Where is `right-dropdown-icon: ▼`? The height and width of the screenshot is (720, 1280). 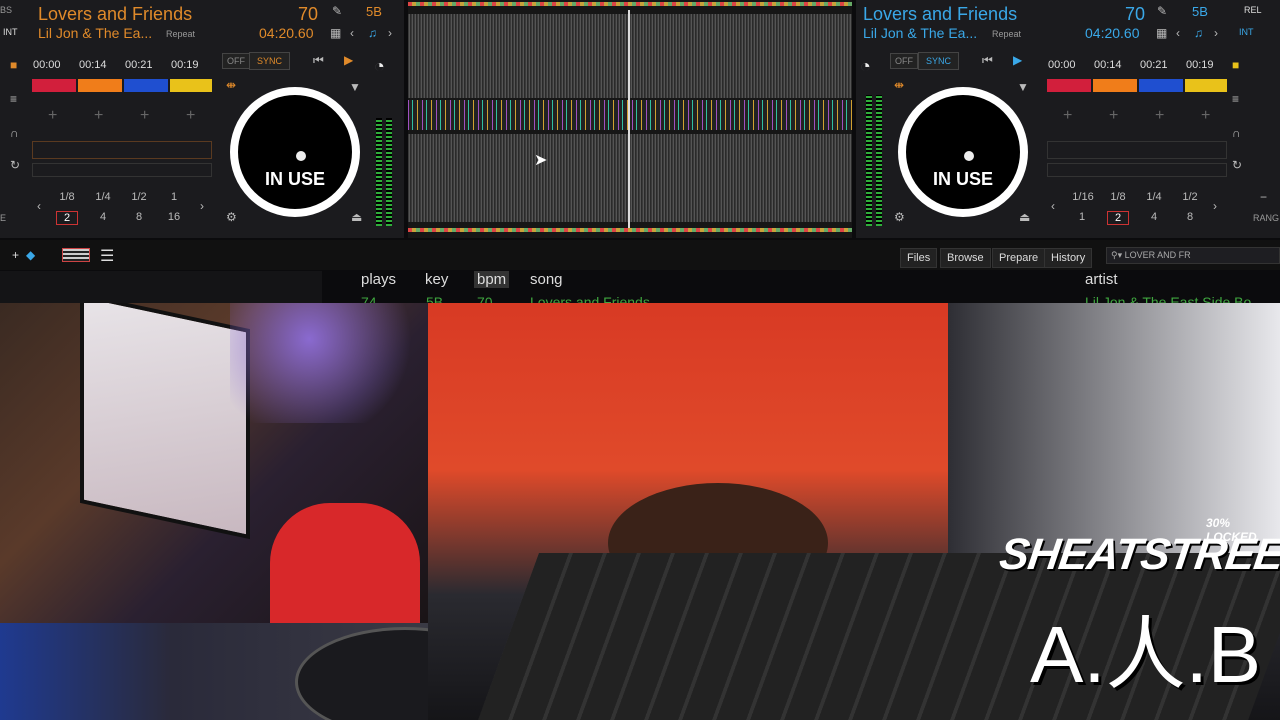 right-dropdown-icon: ▼ is located at coordinates (1023, 87).